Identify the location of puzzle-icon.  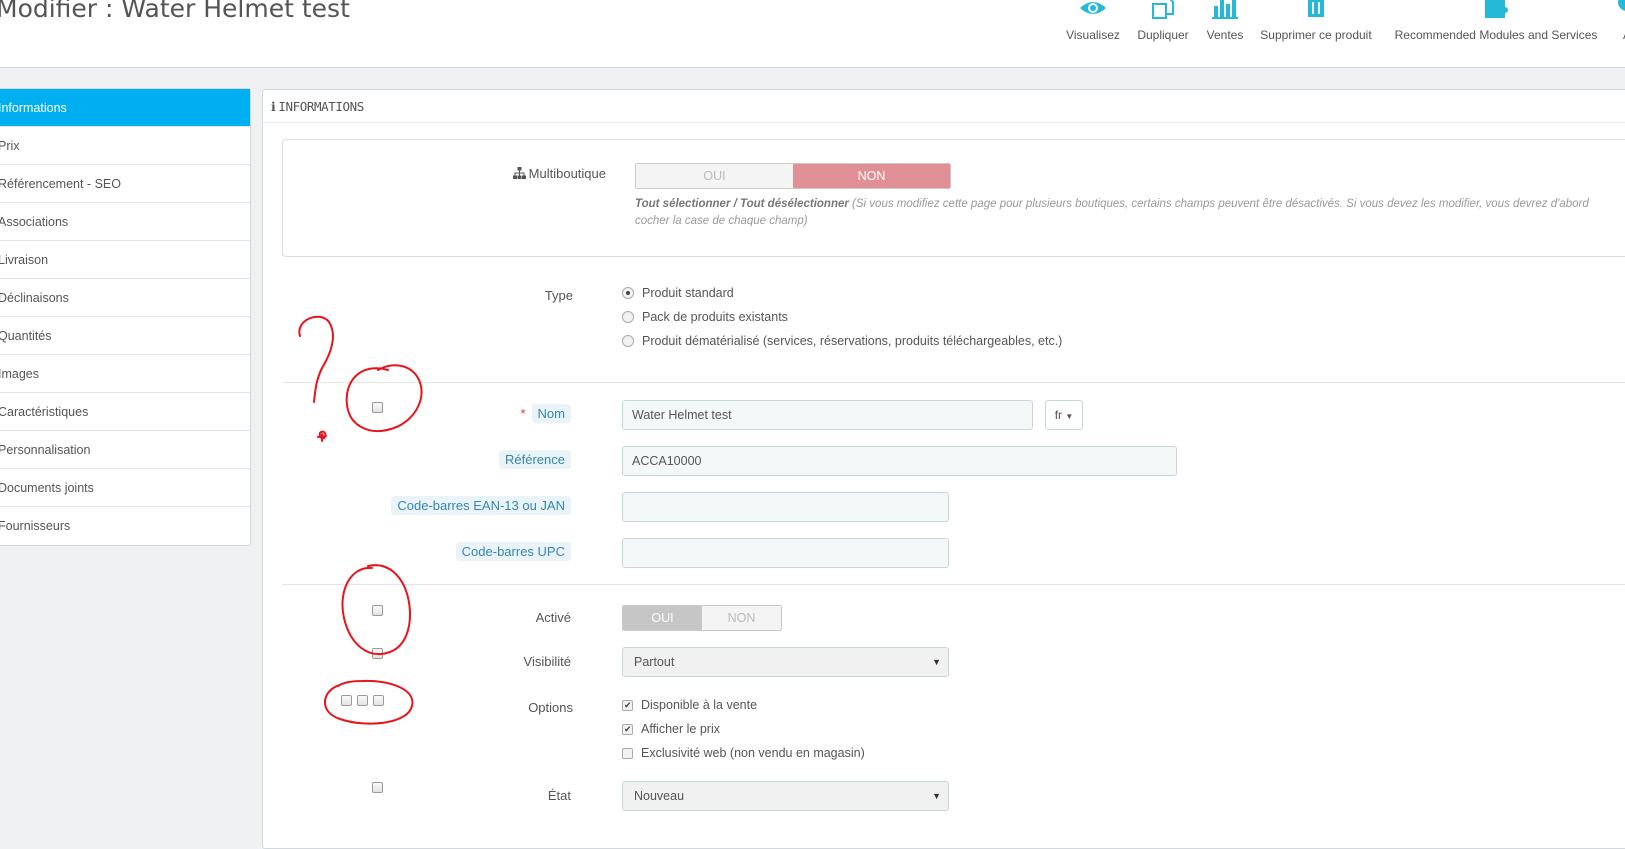
(1496, 9).